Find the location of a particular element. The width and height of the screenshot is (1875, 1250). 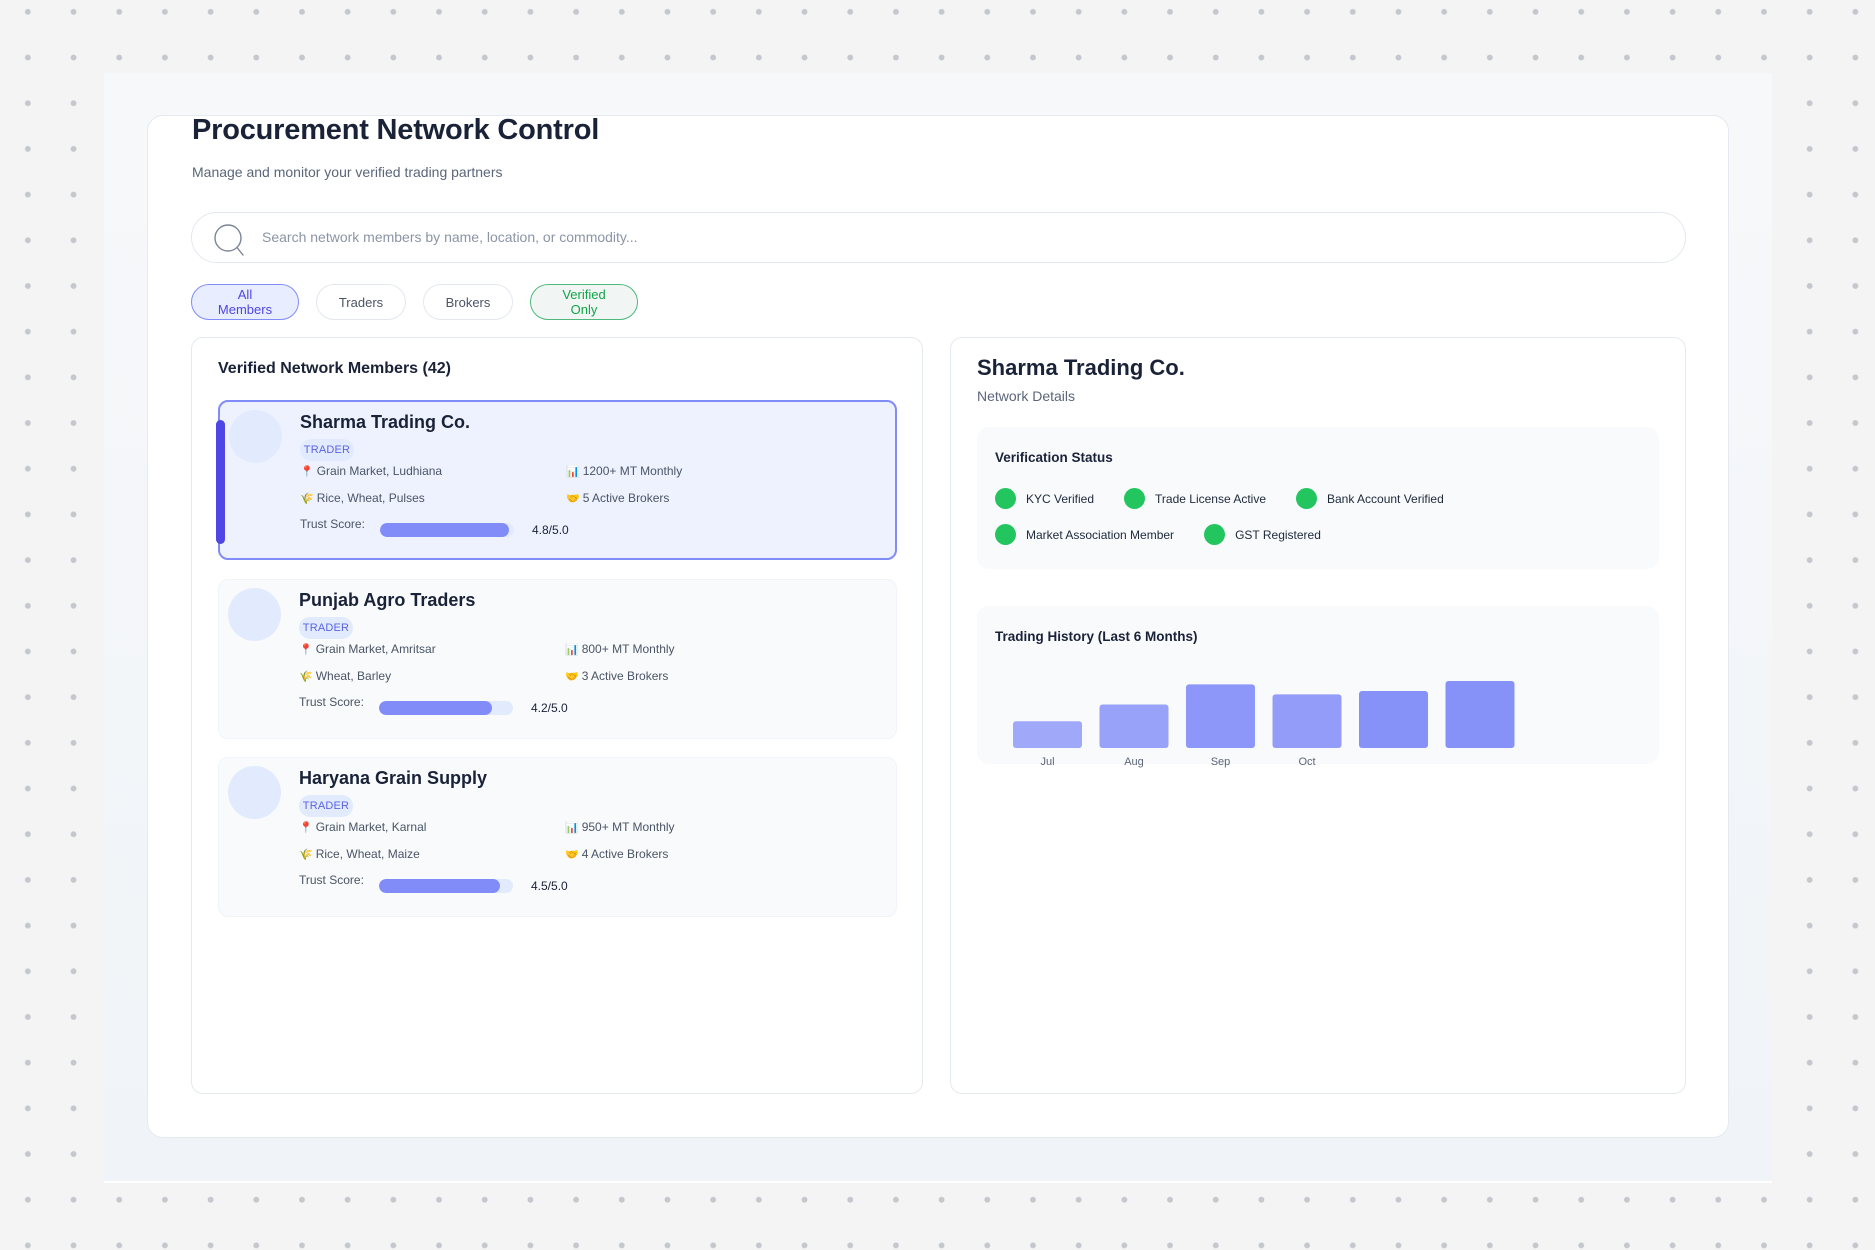

member-name: Sharma Trading Co. is located at coordinates (385, 422).